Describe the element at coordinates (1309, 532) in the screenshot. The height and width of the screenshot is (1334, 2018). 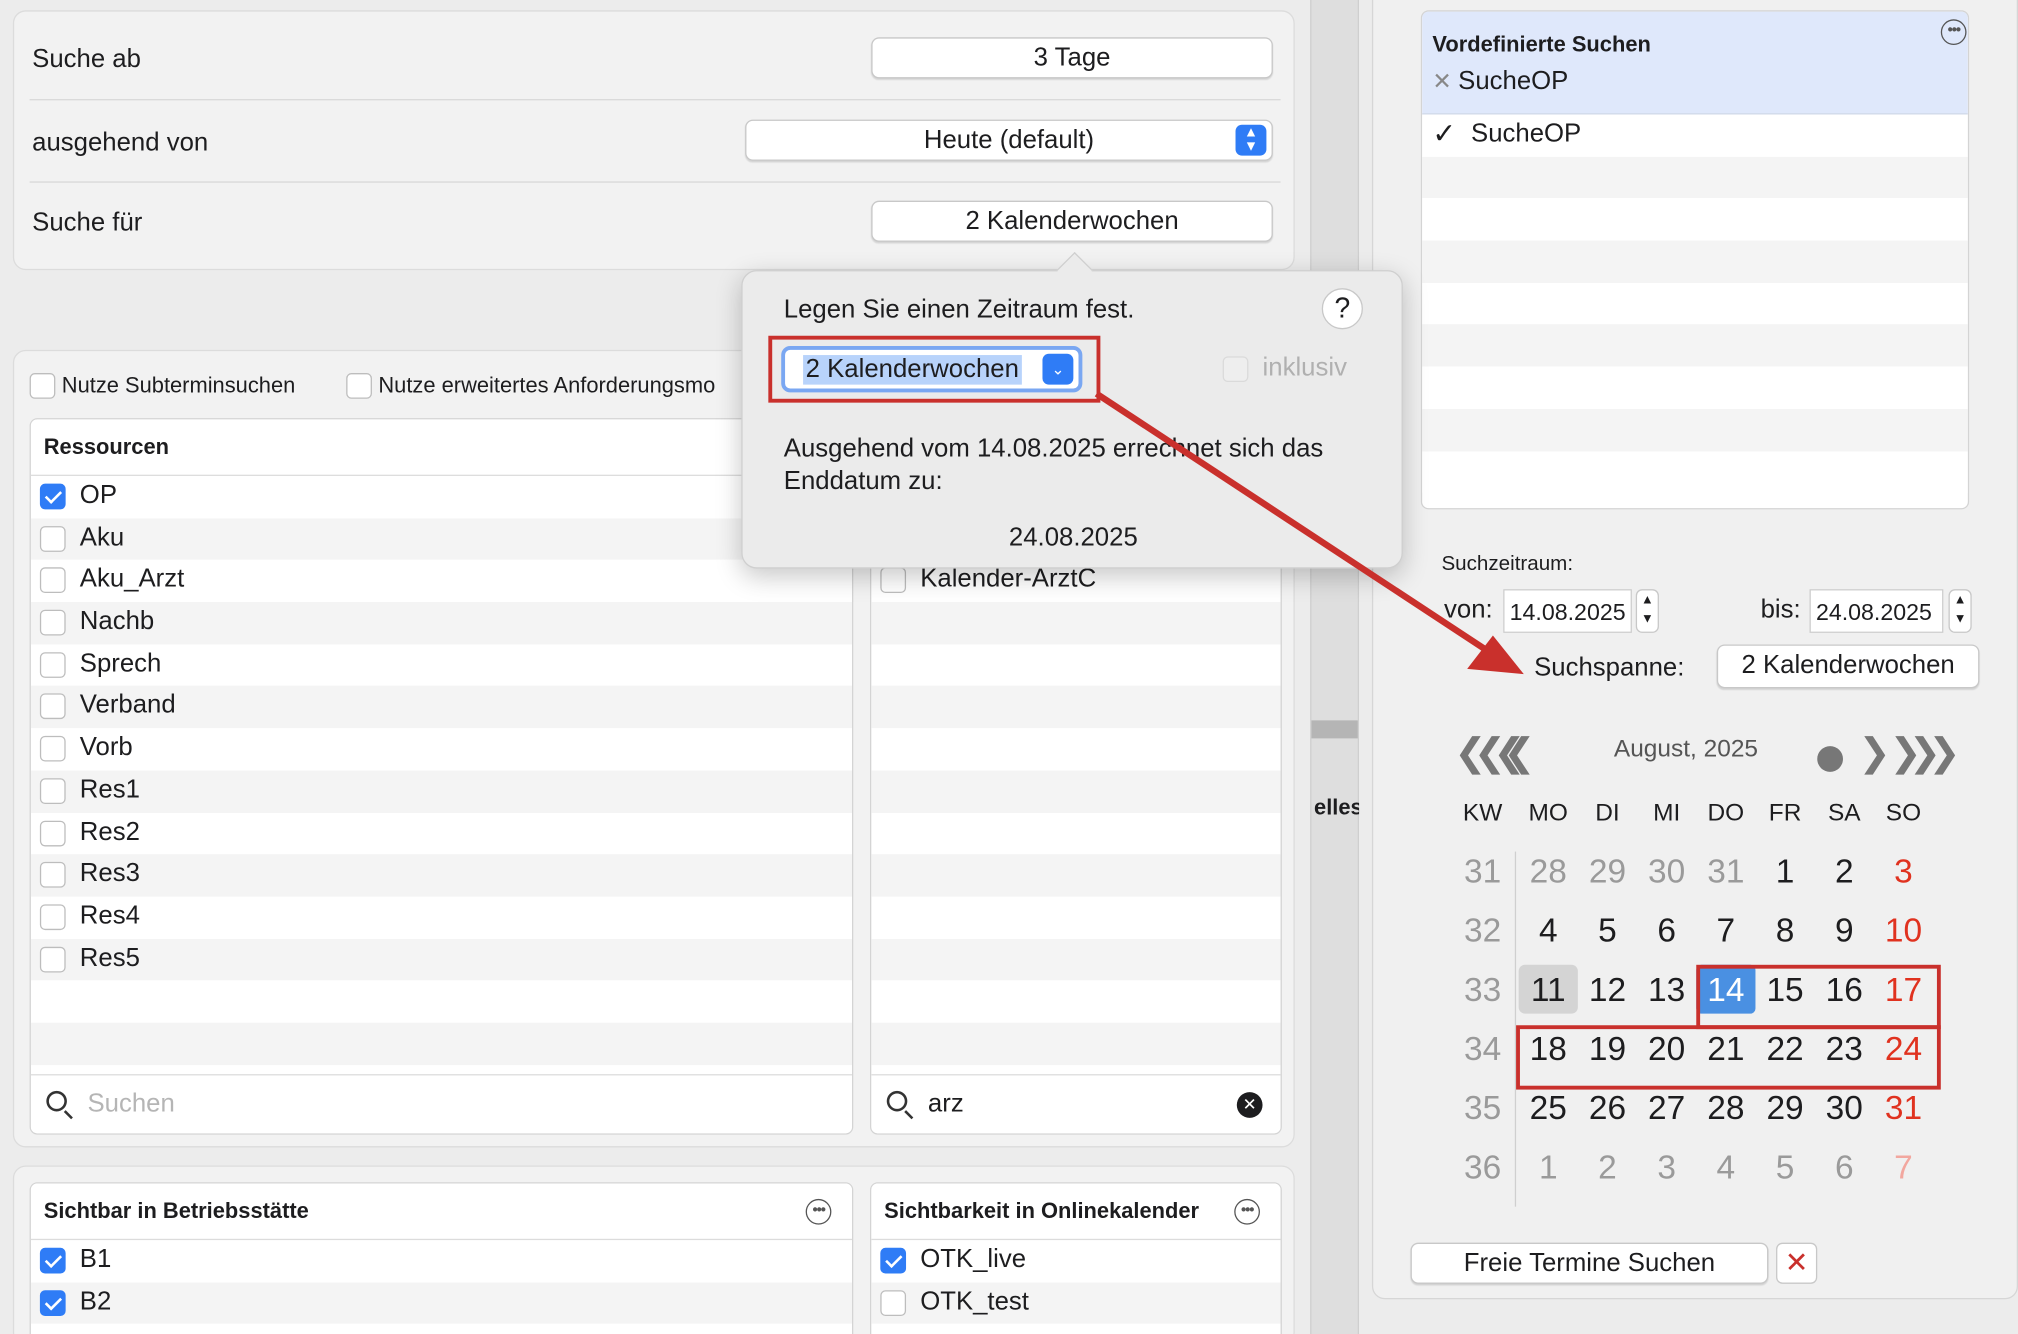
I see `annotation-arrow` at that location.